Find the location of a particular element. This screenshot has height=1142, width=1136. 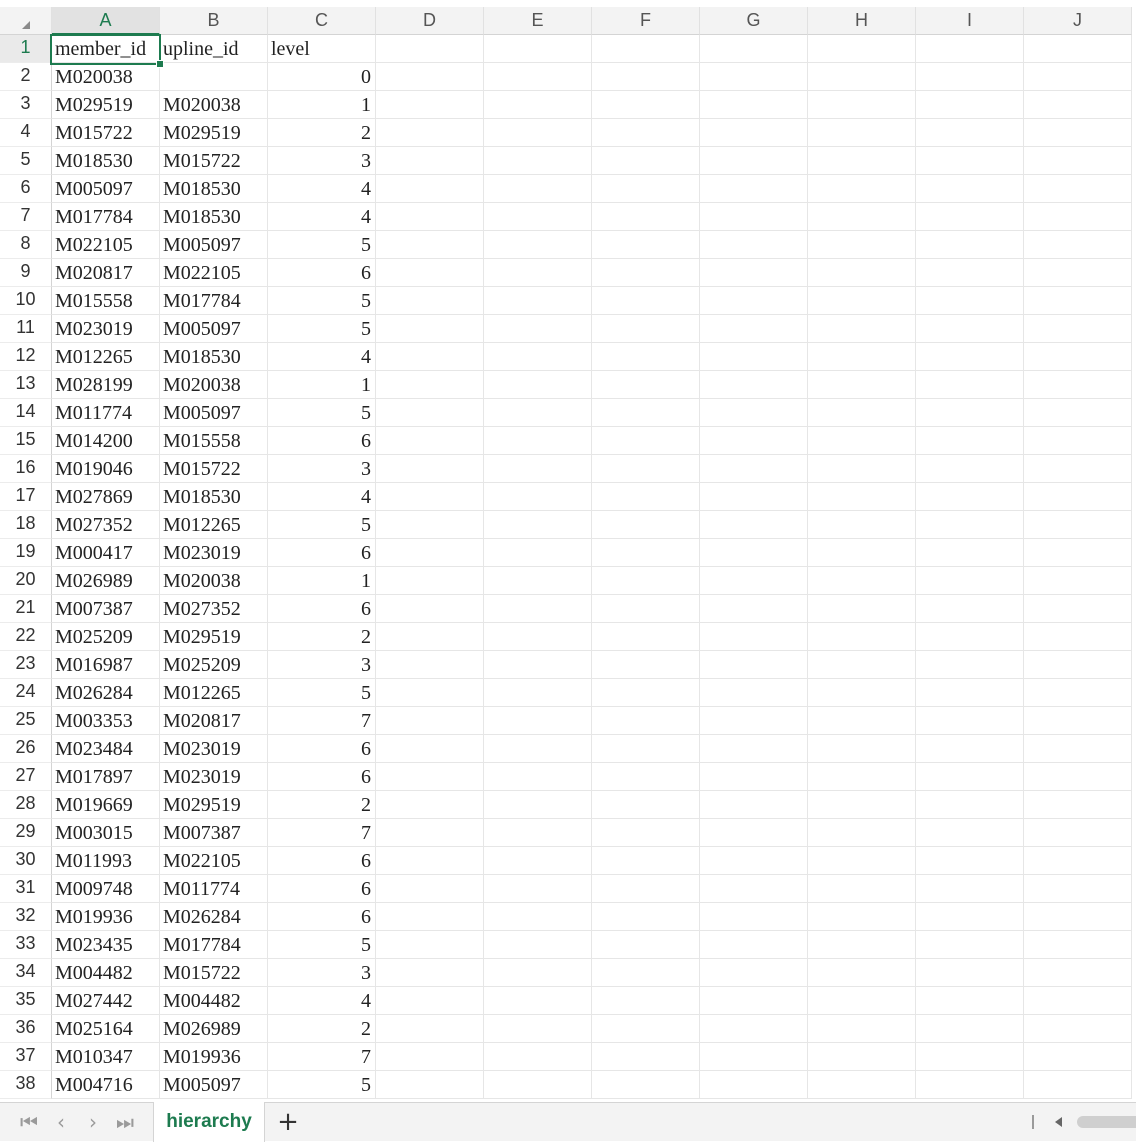

column-header-c: C is located at coordinates (322, 21).